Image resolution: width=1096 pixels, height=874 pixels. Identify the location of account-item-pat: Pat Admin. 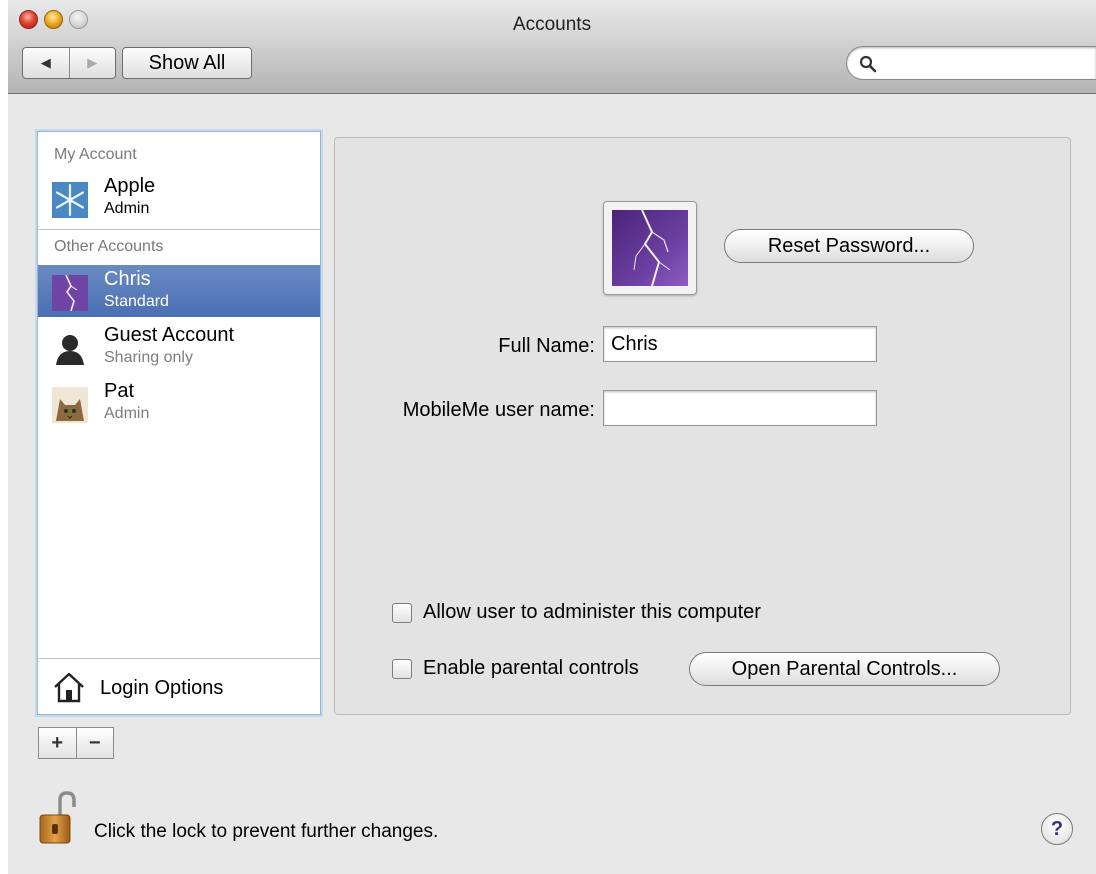
(179, 403).